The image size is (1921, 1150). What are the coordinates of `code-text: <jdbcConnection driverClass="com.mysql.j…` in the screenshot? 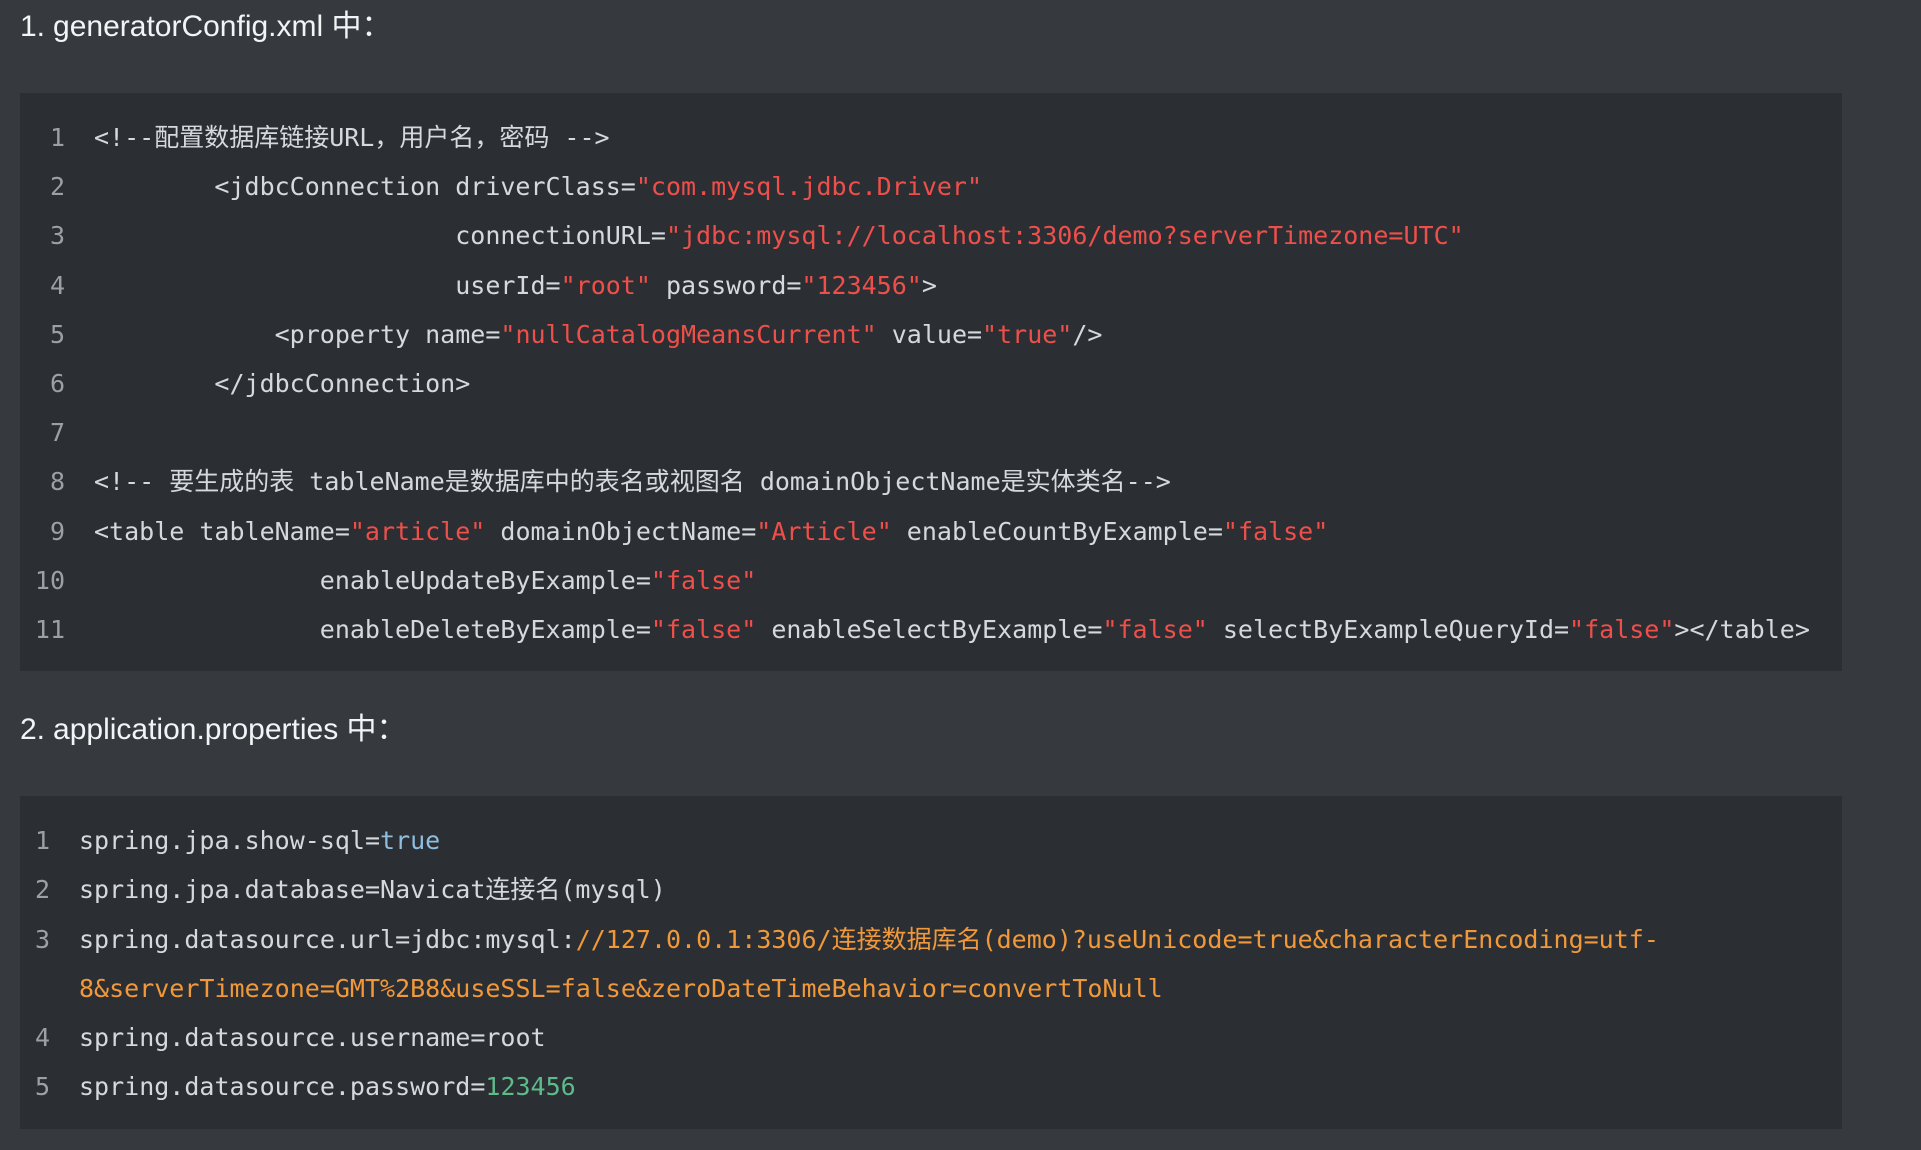 It's located at (538, 186).